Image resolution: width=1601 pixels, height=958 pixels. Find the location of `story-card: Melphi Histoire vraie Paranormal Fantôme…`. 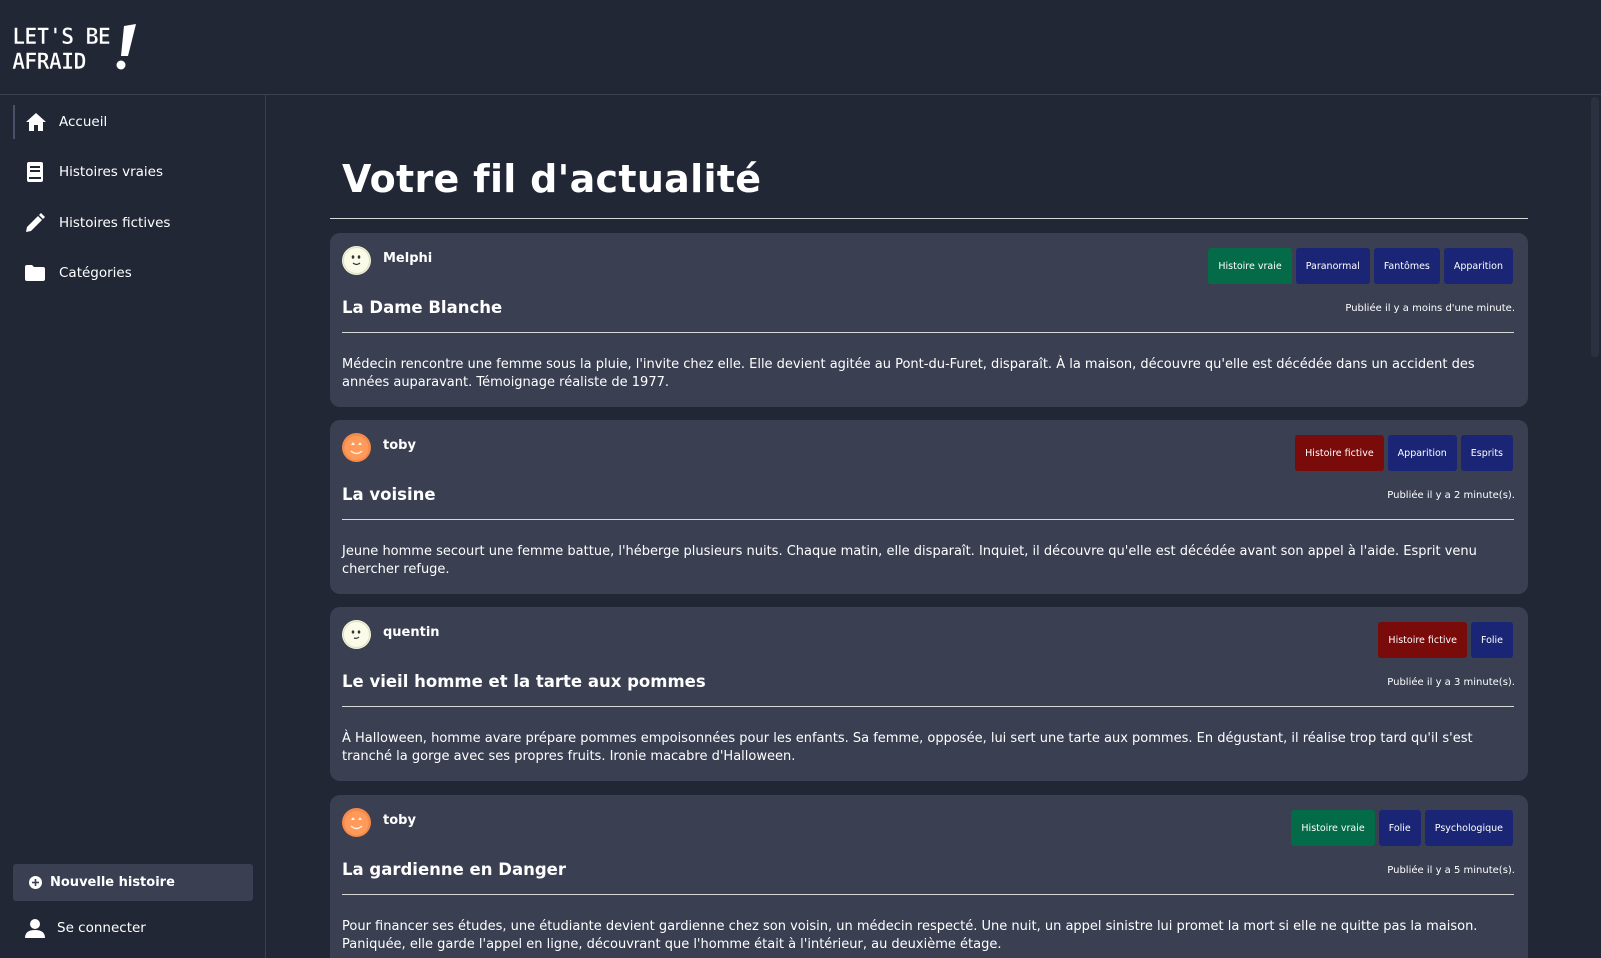

story-card: Melphi Histoire vraie Paranormal Fantôme… is located at coordinates (929, 320).